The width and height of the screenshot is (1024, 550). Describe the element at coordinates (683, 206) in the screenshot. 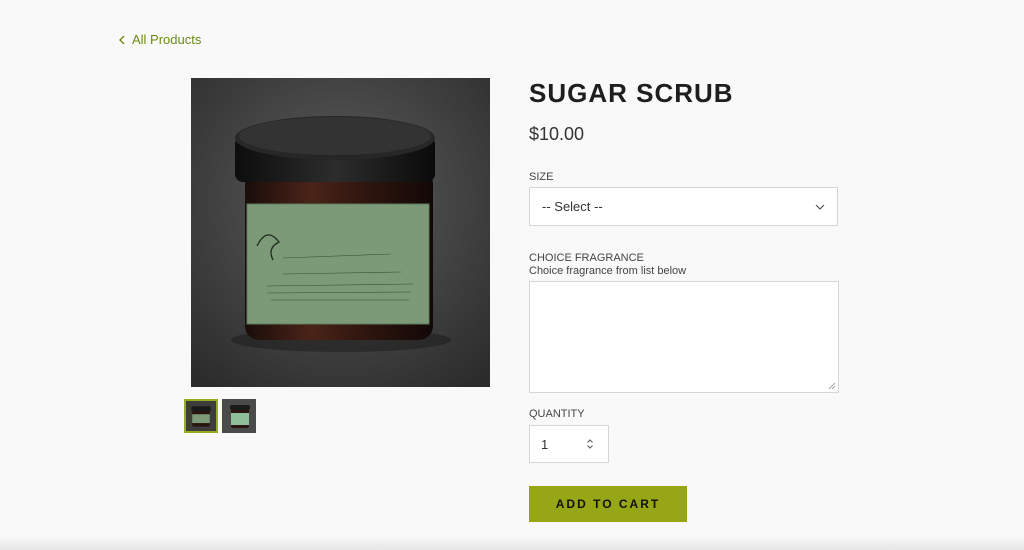

I see `size-select: -- Select --` at that location.